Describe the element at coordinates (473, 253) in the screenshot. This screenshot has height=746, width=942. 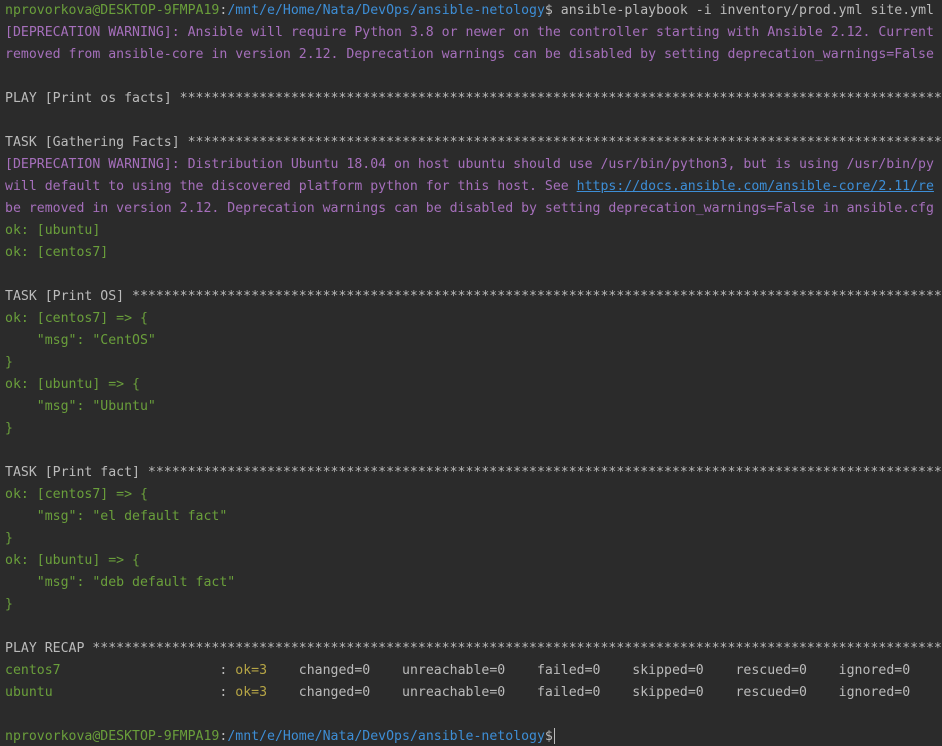
I see `terminal-line: ok: [centos7]` at that location.